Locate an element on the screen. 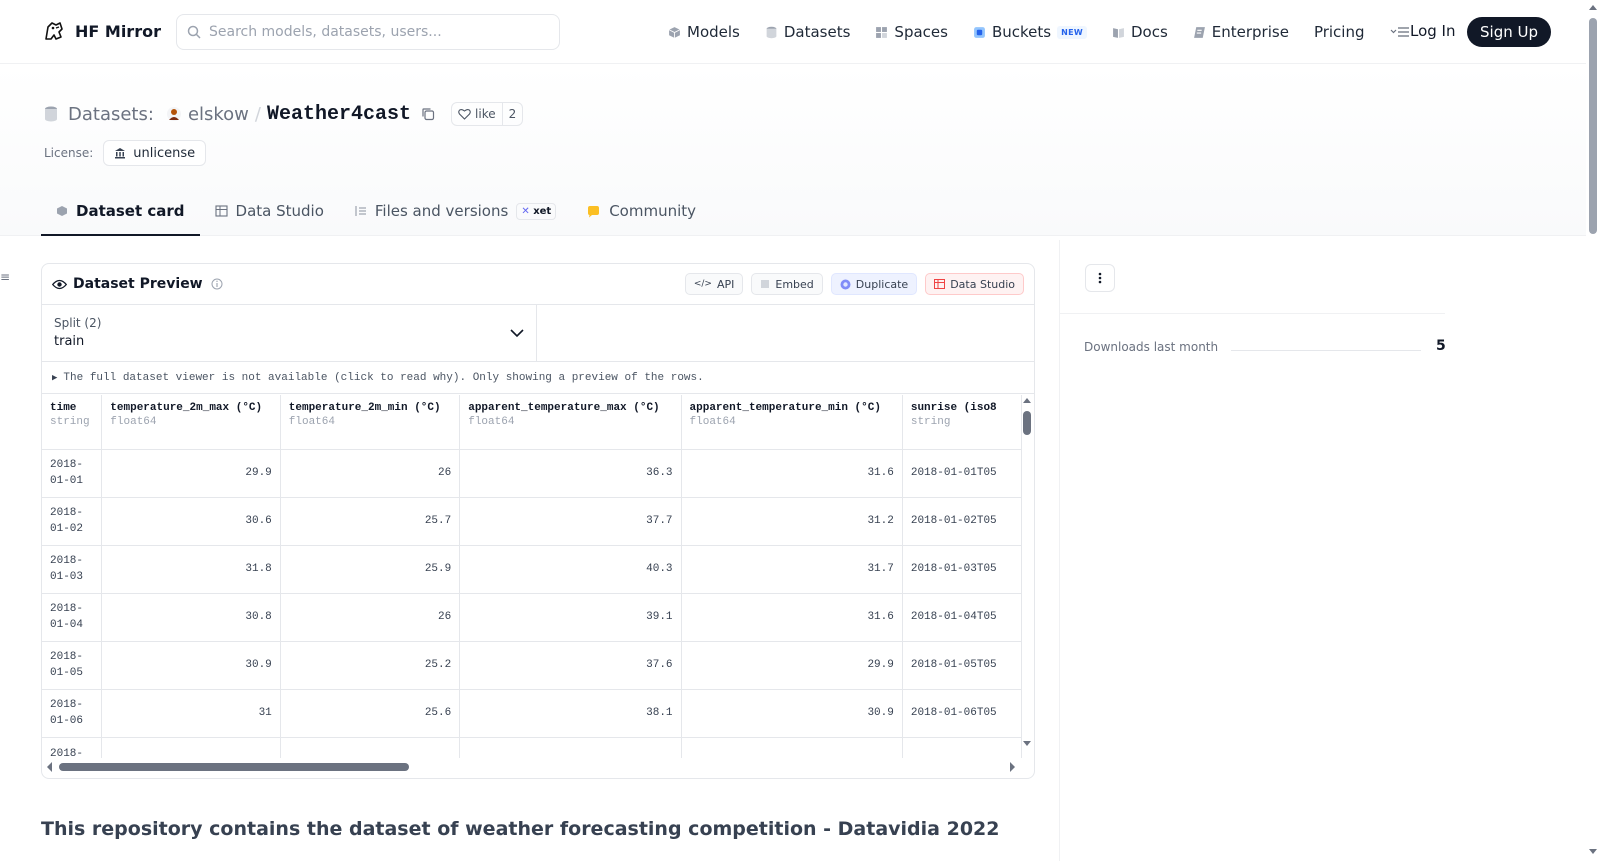 This screenshot has height=861, width=1600. scroll-right-arrow-icon is located at coordinates (1012, 767).